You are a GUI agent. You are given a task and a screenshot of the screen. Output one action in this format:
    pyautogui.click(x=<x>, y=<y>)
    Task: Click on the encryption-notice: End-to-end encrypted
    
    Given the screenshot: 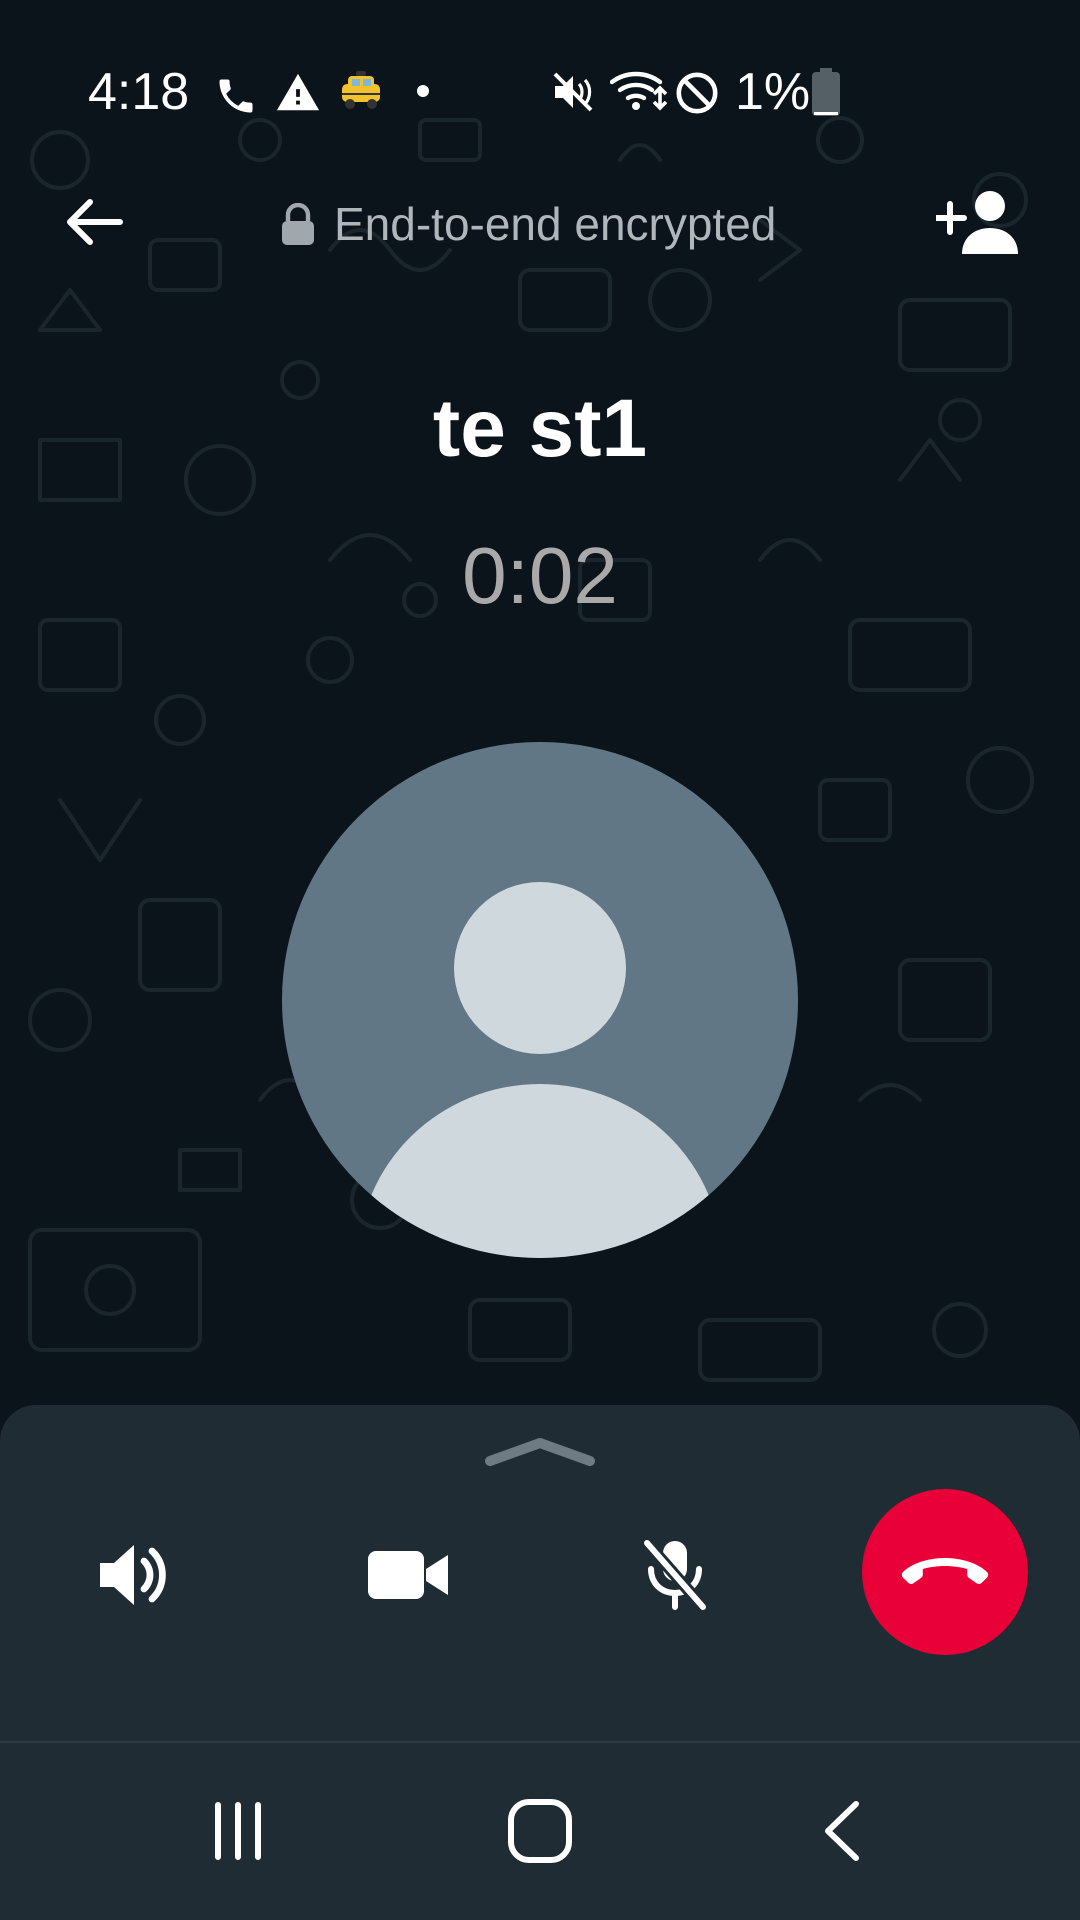 What is the action you would take?
    pyautogui.click(x=528, y=224)
    